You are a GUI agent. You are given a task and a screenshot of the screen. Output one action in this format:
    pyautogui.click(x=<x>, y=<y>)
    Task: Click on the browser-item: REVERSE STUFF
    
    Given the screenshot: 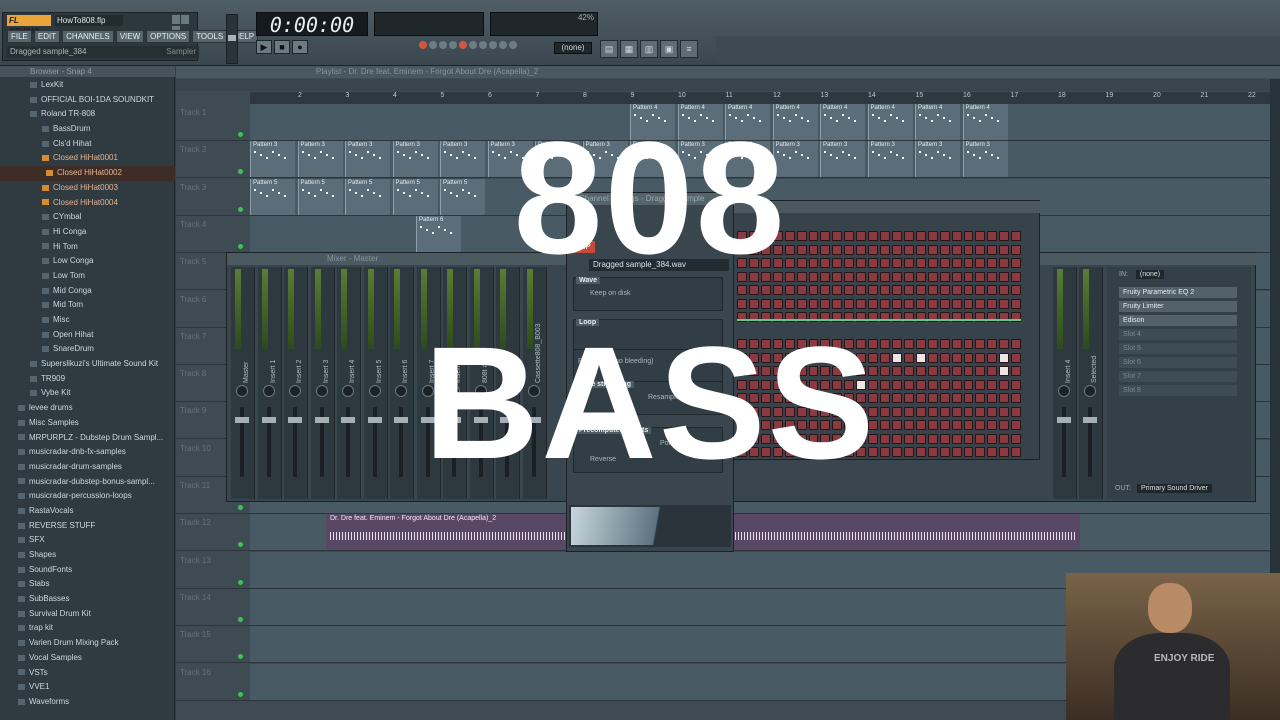 What is the action you would take?
    pyautogui.click(x=87, y=526)
    